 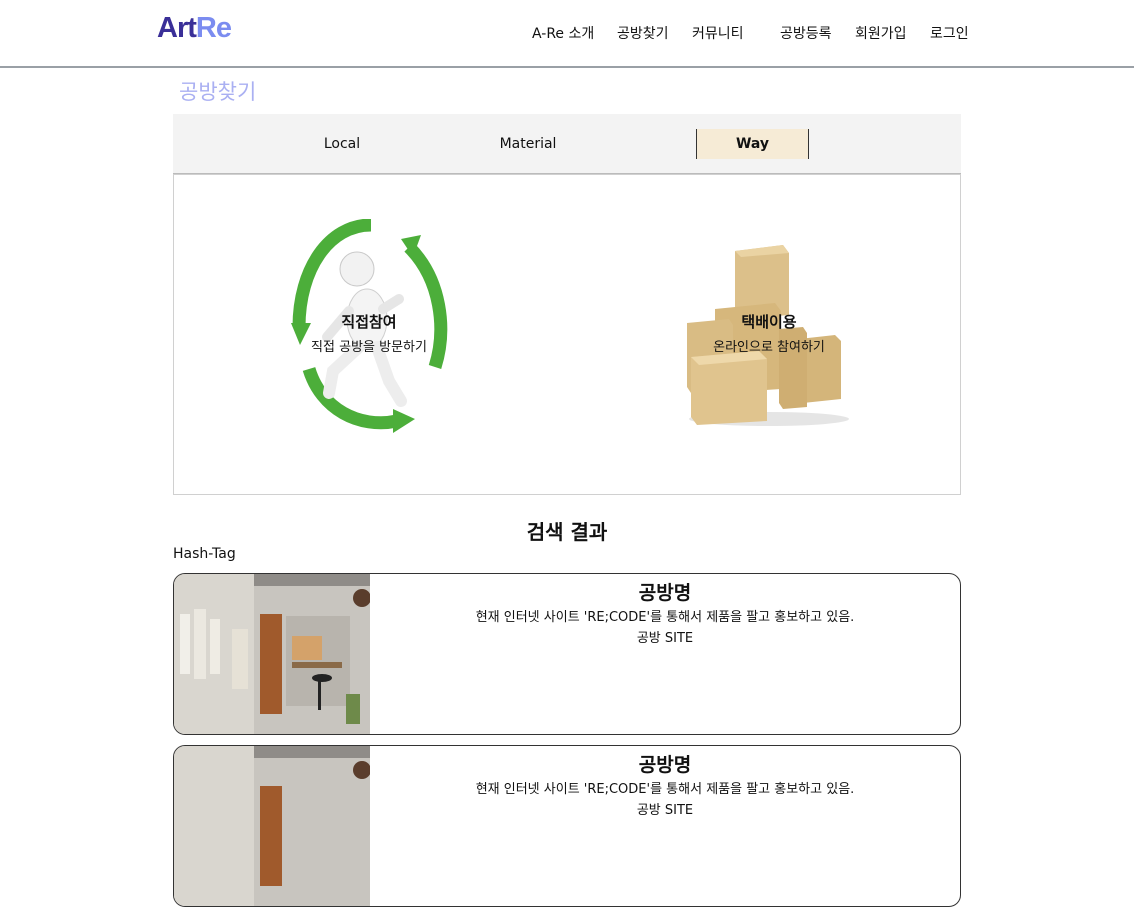 What do you see at coordinates (806, 33) in the screenshot?
I see `nav-register-workshop: 공방등록` at bounding box center [806, 33].